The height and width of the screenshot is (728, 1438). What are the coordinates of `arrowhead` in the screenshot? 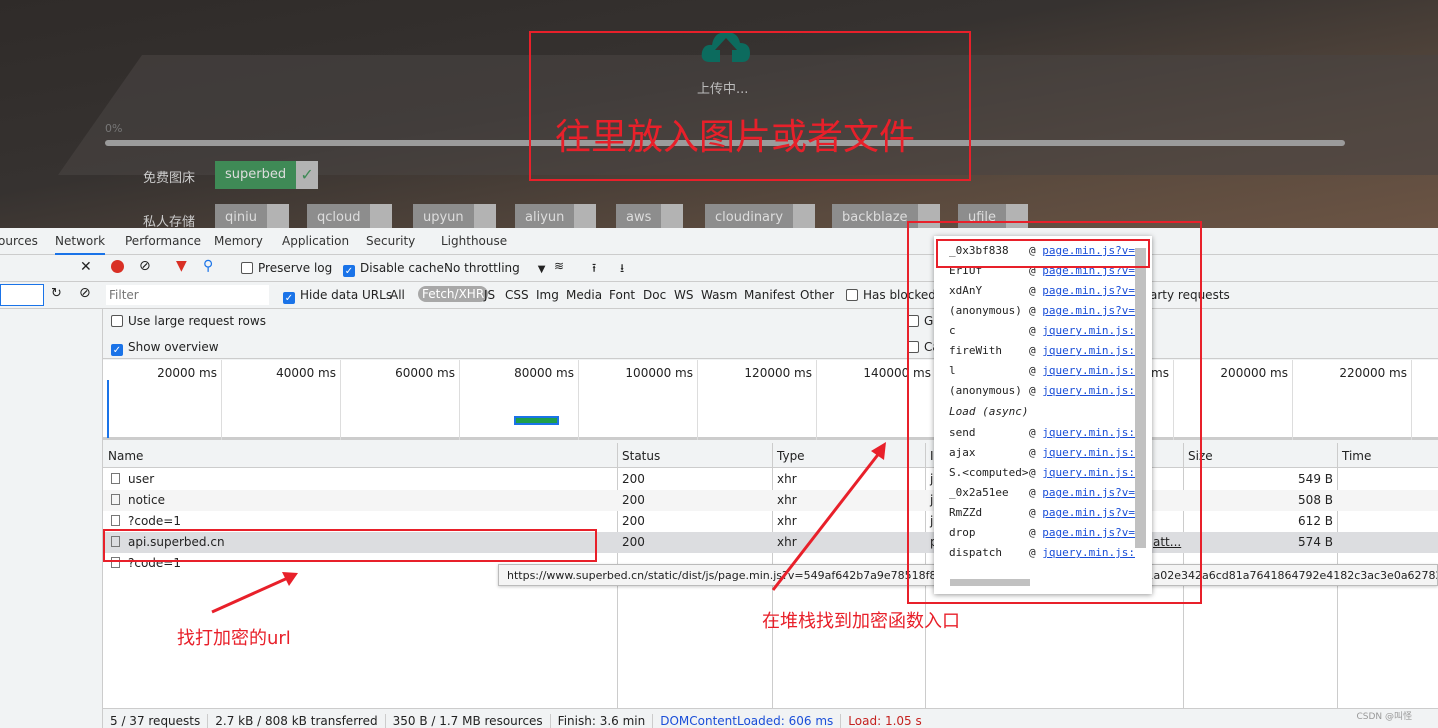 It's located at (878, 451).